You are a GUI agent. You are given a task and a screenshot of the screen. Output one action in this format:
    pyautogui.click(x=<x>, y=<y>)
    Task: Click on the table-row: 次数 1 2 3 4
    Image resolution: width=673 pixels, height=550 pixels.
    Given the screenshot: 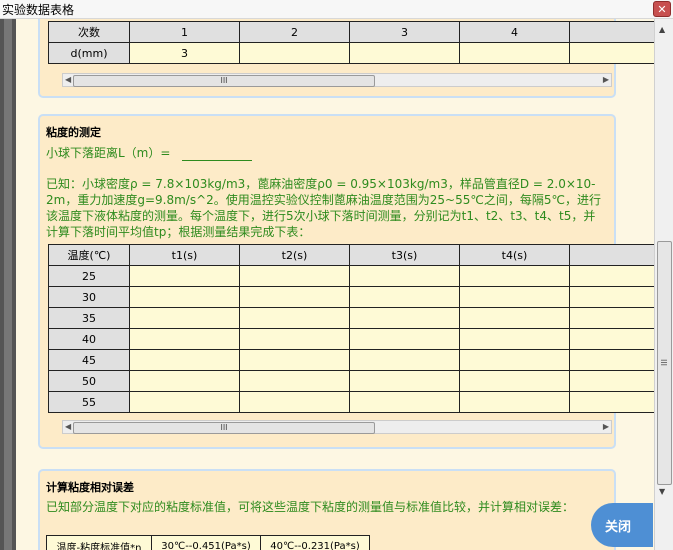 What is the action you would take?
    pyautogui.click(x=351, y=32)
    